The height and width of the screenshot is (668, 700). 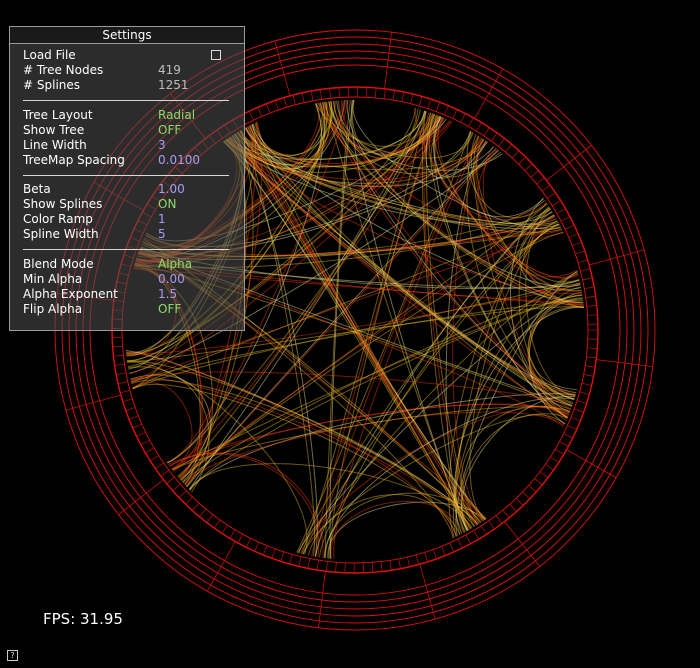 What do you see at coordinates (12, 655) in the screenshot?
I see `help-icon: ?` at bounding box center [12, 655].